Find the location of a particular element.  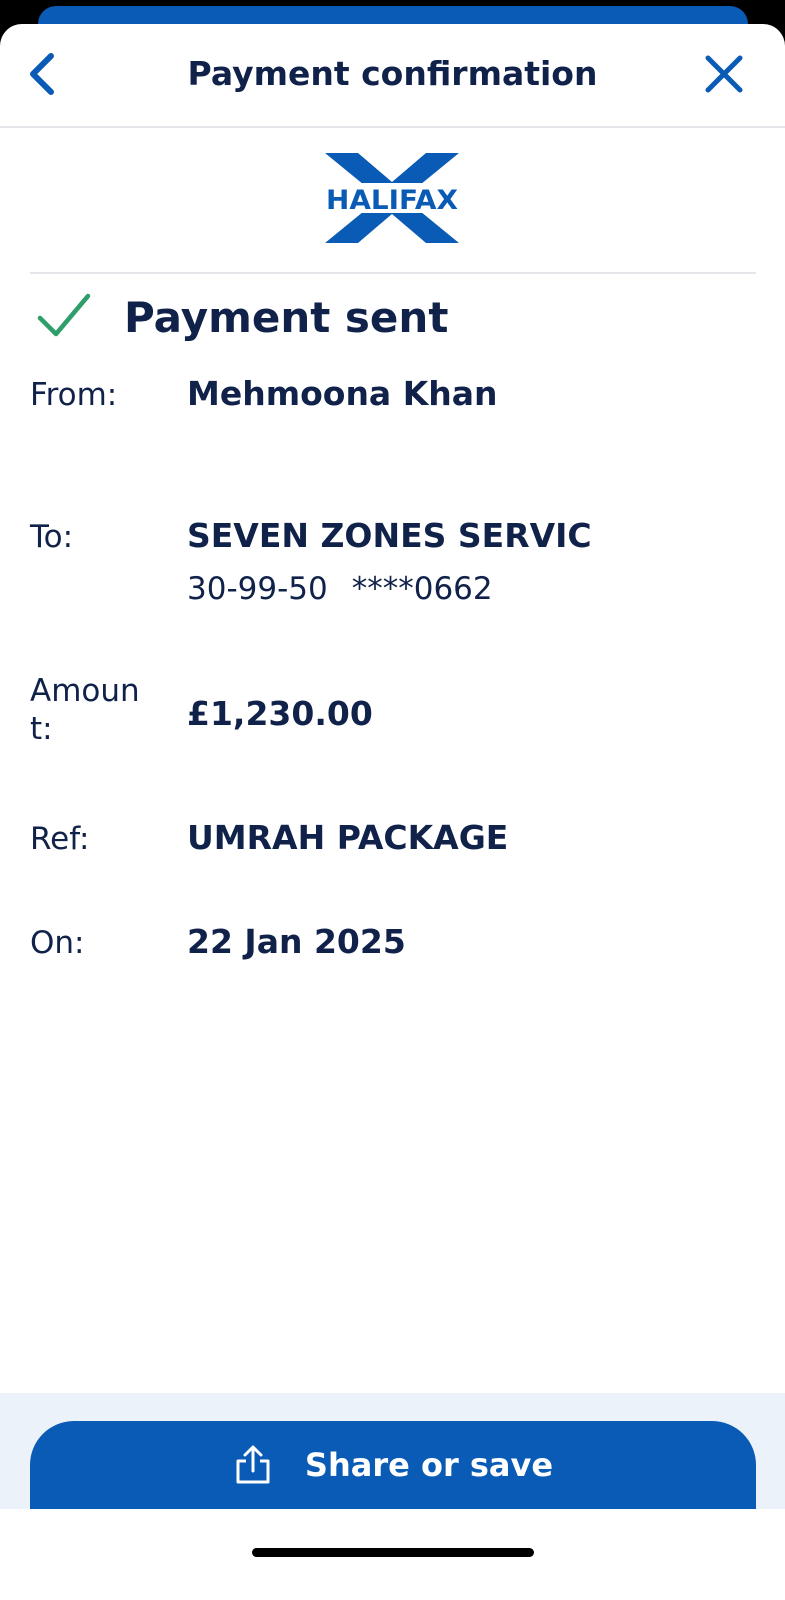

back-button is located at coordinates (42, 74).